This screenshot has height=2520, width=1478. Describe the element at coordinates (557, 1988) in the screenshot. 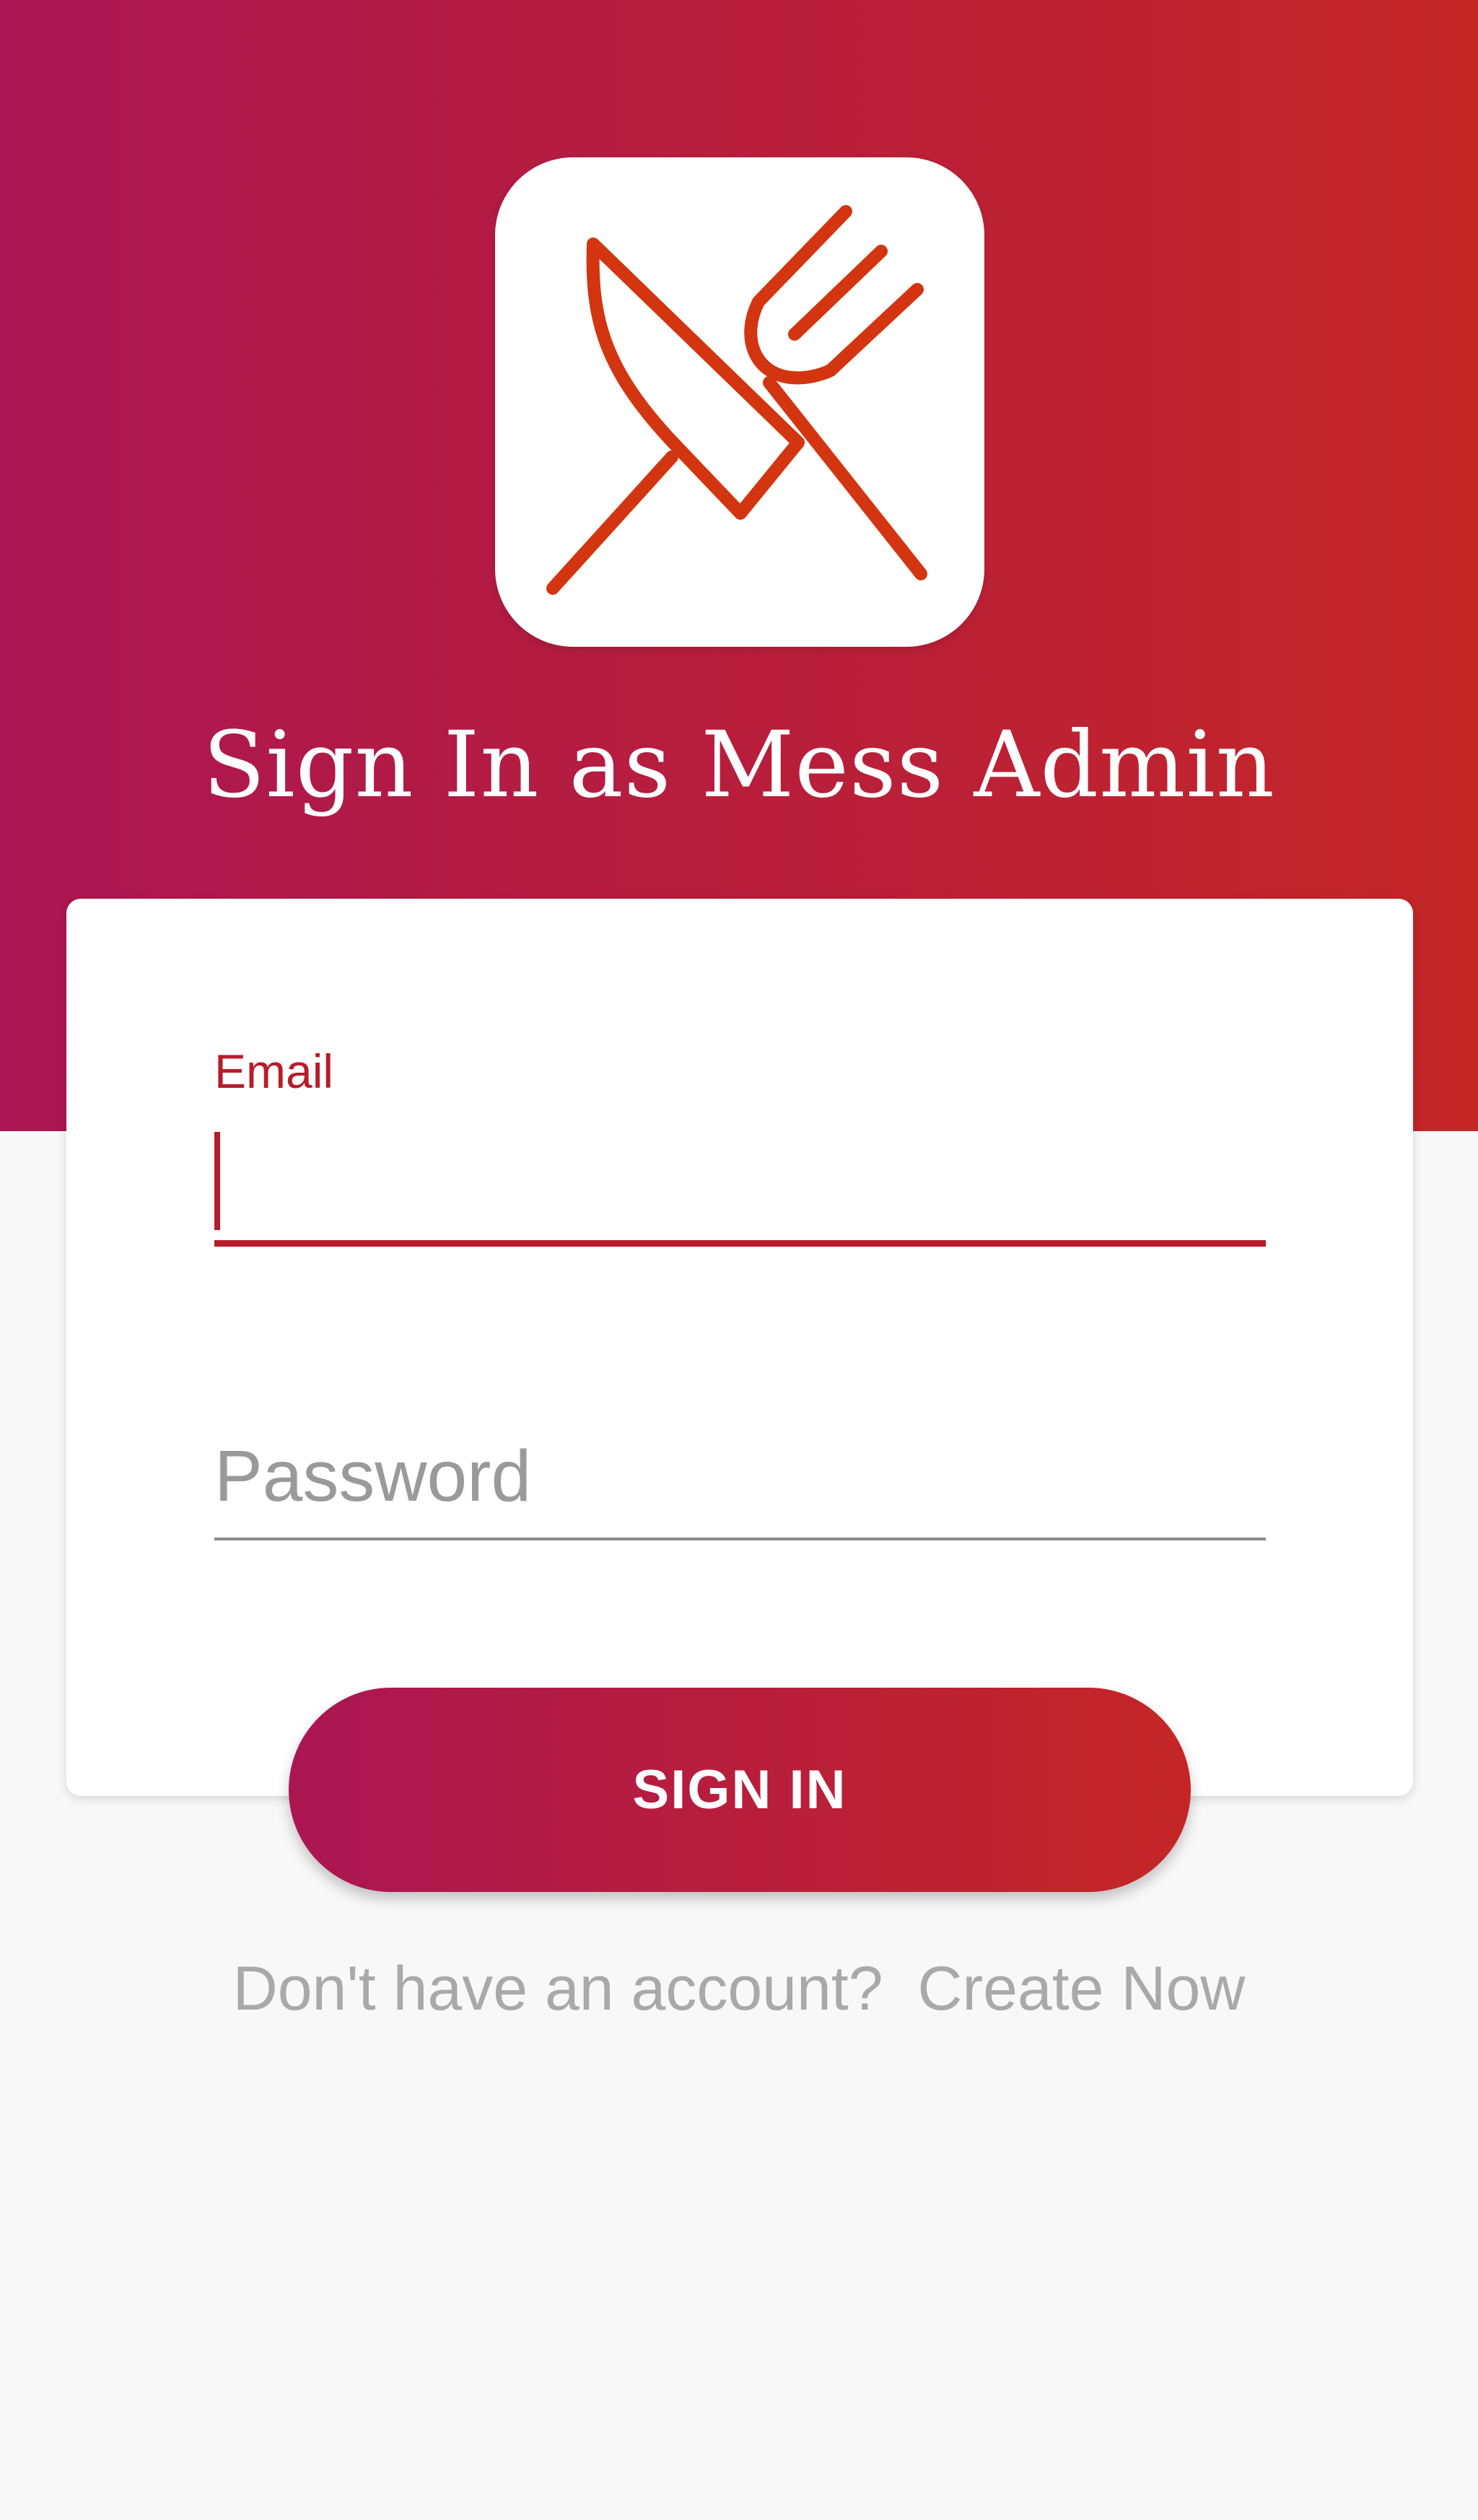

I see `no-account-text: Don't have an account?` at that location.